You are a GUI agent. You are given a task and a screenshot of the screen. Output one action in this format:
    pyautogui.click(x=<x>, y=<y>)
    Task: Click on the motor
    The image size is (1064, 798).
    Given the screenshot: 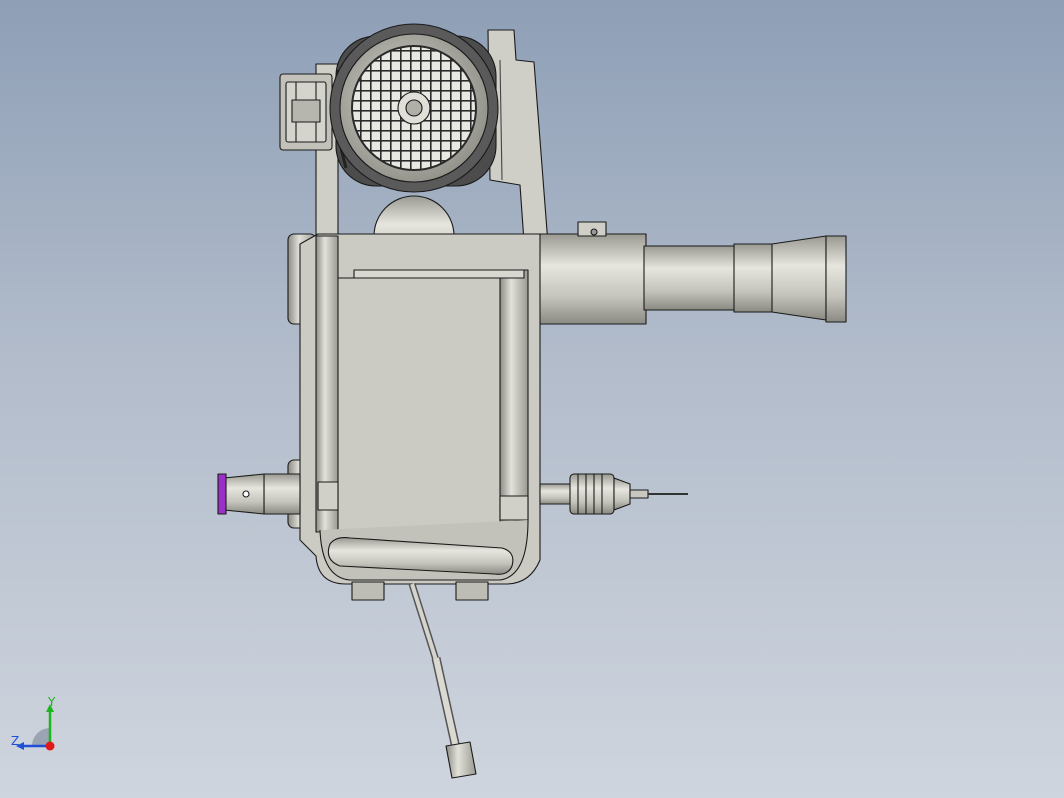 What is the action you would take?
    pyautogui.click(x=414, y=108)
    